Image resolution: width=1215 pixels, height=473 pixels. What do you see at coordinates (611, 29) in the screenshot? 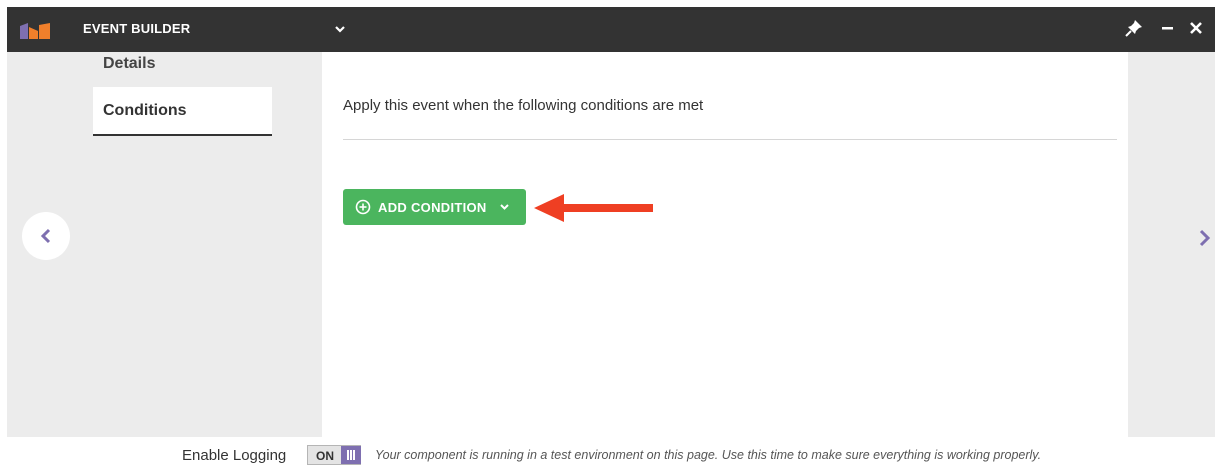
I see `title-bar: EVENT BUILDER` at bounding box center [611, 29].